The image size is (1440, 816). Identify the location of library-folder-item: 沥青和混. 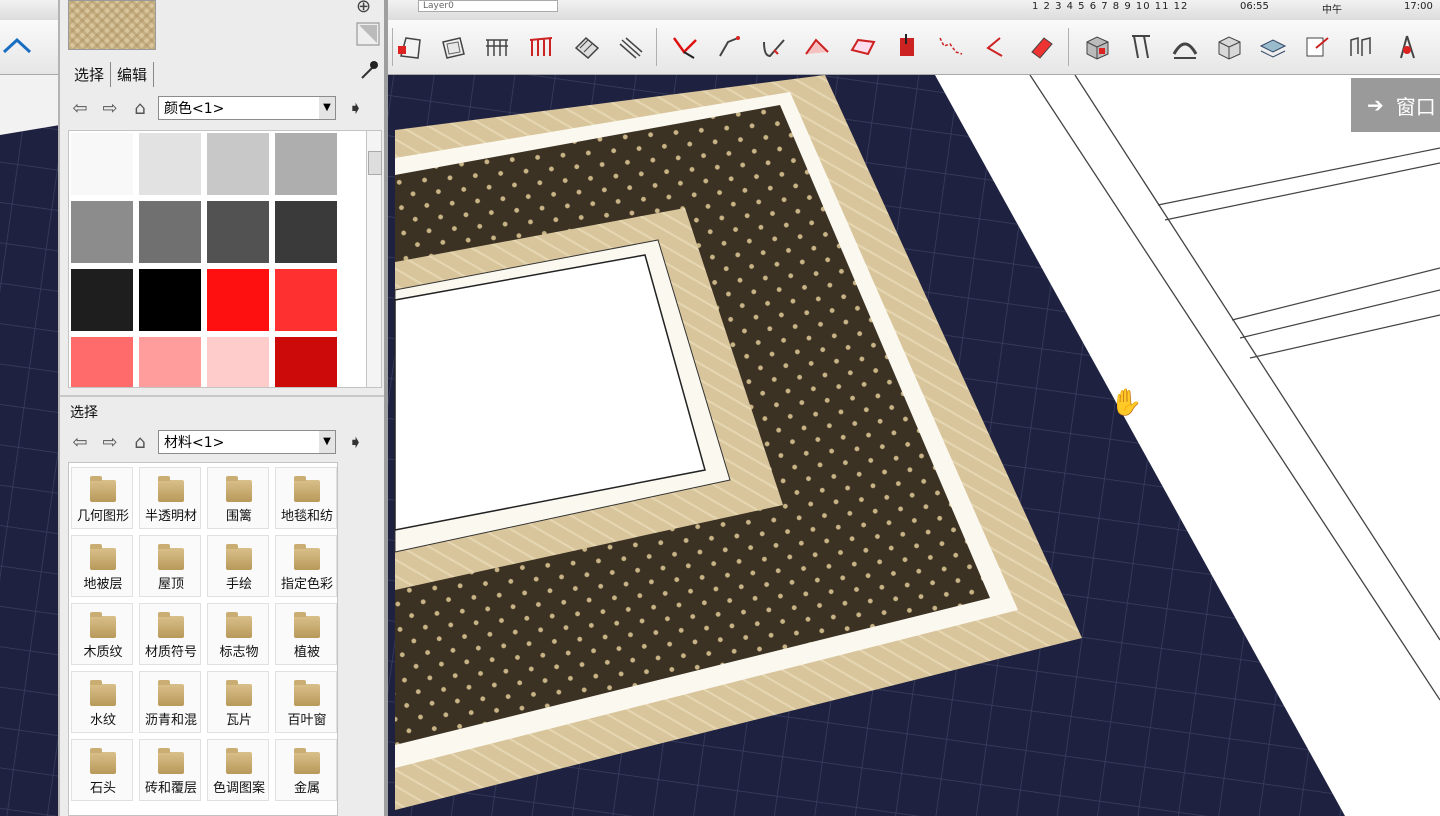
(170, 702).